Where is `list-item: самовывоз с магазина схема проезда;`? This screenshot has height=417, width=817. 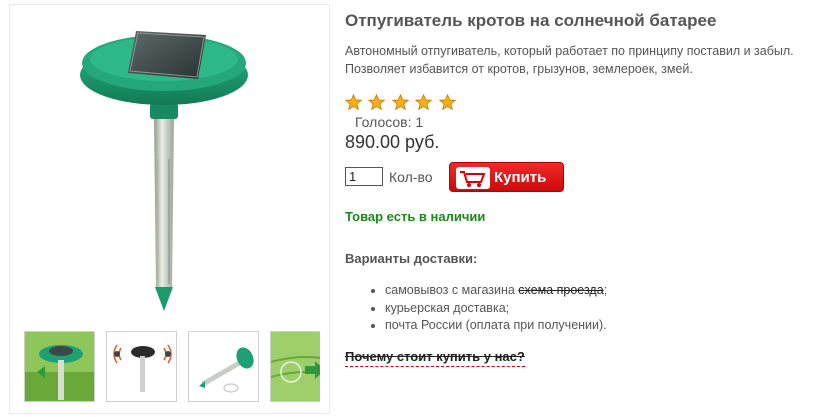
list-item: самовывоз с магазина схема проезда; is located at coordinates (496, 291).